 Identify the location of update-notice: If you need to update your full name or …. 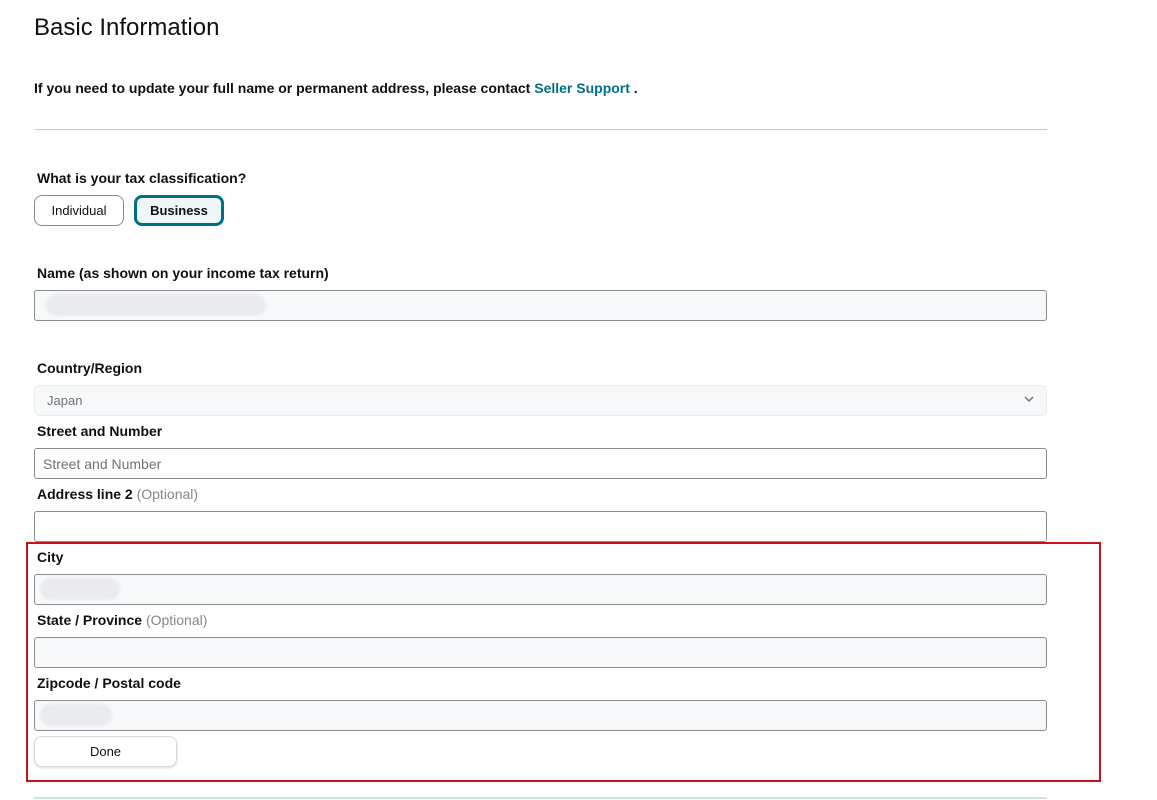
(336, 88).